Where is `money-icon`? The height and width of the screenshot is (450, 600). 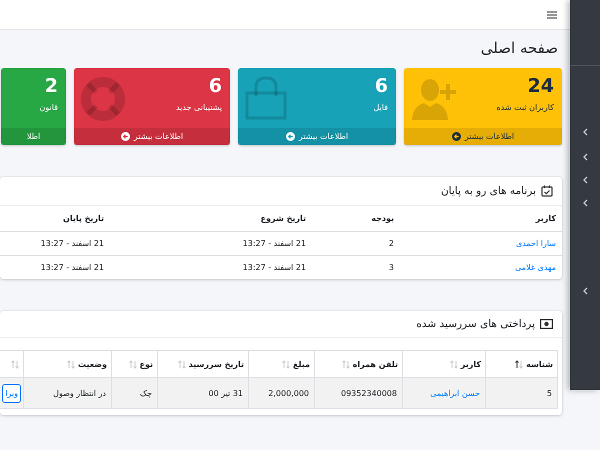
money-icon is located at coordinates (546, 324).